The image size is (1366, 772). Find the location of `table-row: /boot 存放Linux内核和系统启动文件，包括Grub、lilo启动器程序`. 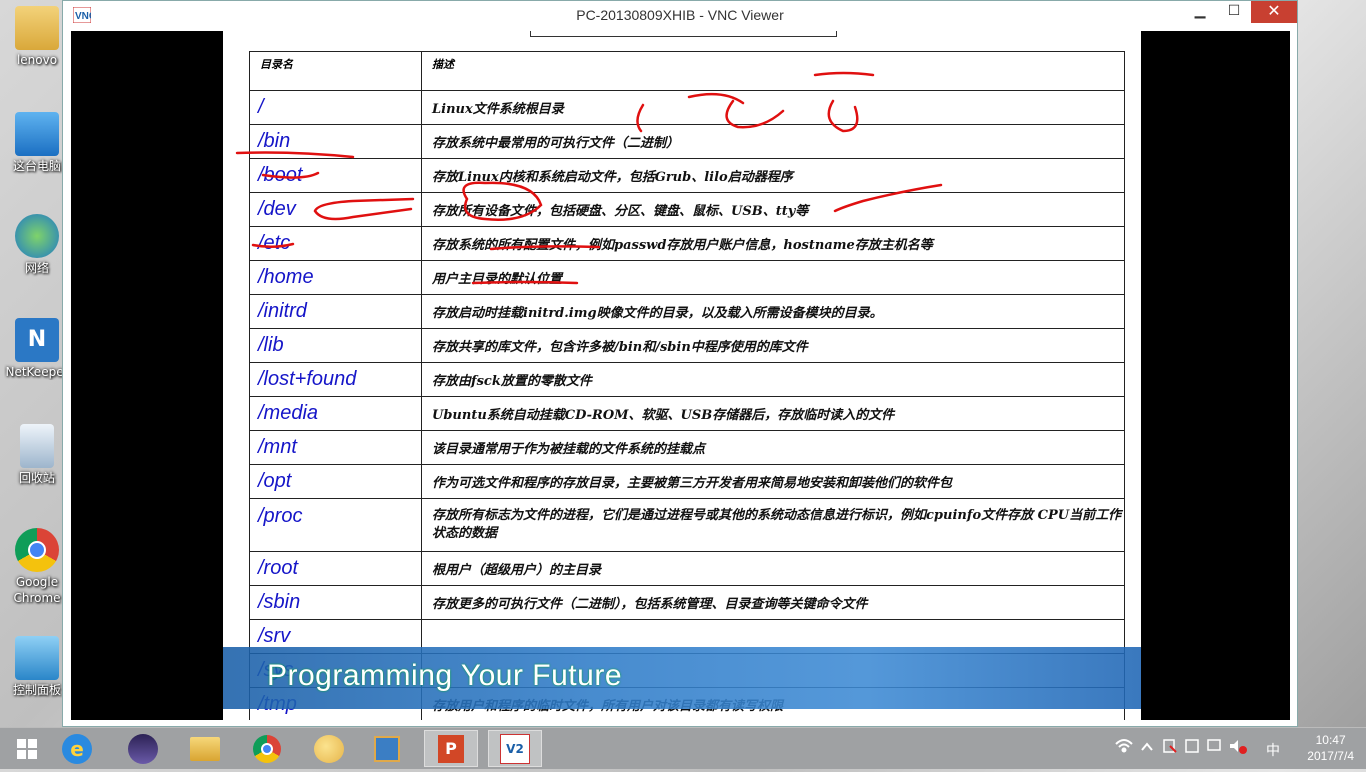

table-row: /boot 存放Linux内核和系统启动文件，包括Grub、lilo启动器程序 is located at coordinates (687, 175).